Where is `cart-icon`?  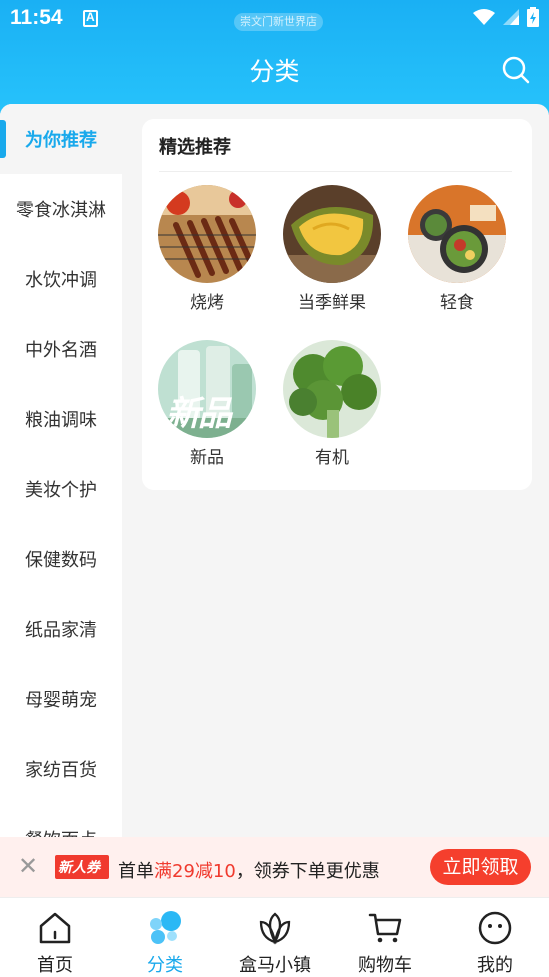 cart-icon is located at coordinates (385, 928).